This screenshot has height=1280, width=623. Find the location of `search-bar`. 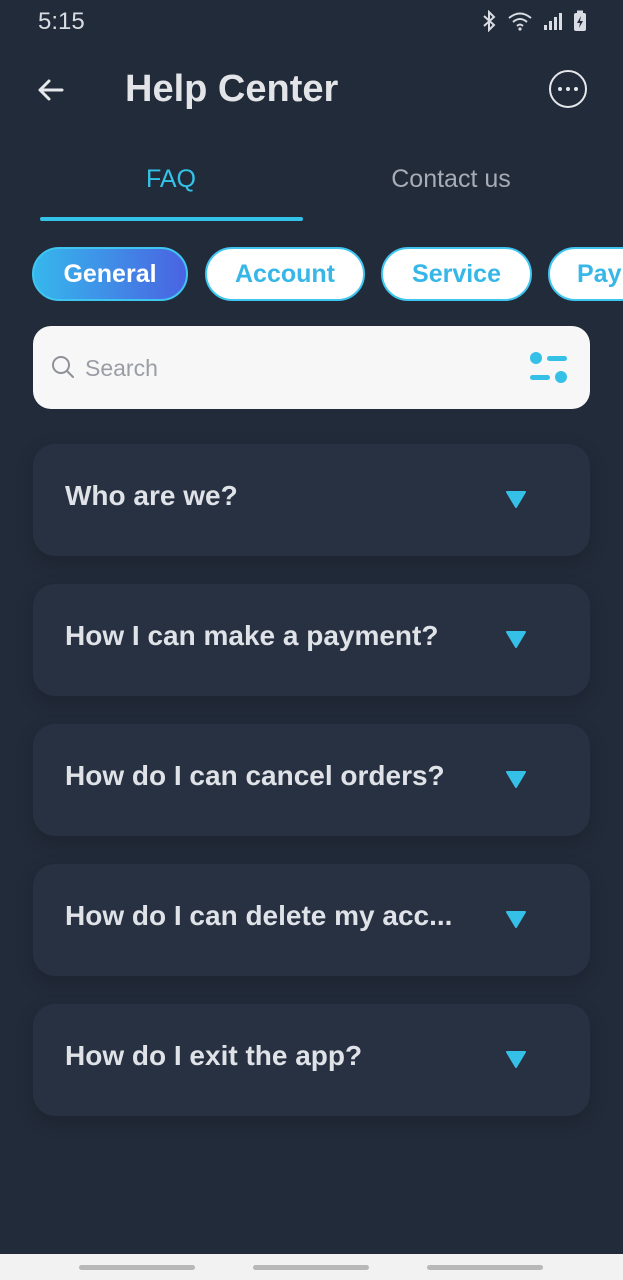

search-bar is located at coordinates (311, 367).